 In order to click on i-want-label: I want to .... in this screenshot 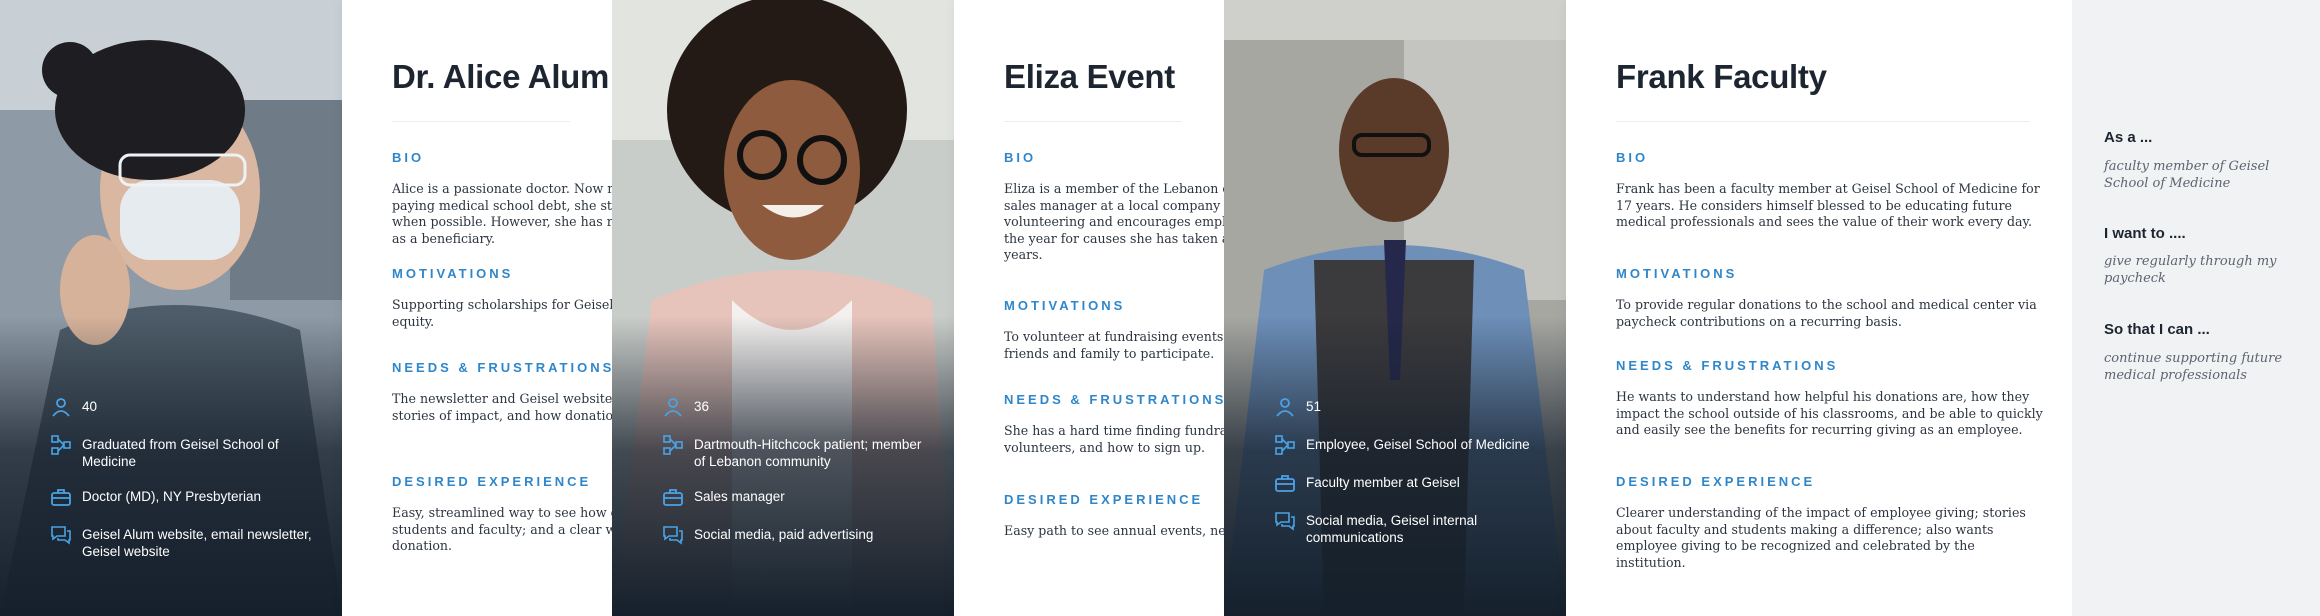, I will do `click(2145, 233)`.